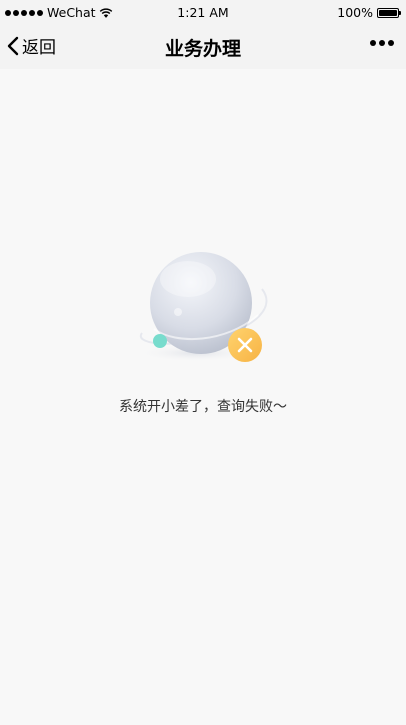 This screenshot has height=725, width=406. What do you see at coordinates (389, 12) in the screenshot?
I see `battery-icon` at bounding box center [389, 12].